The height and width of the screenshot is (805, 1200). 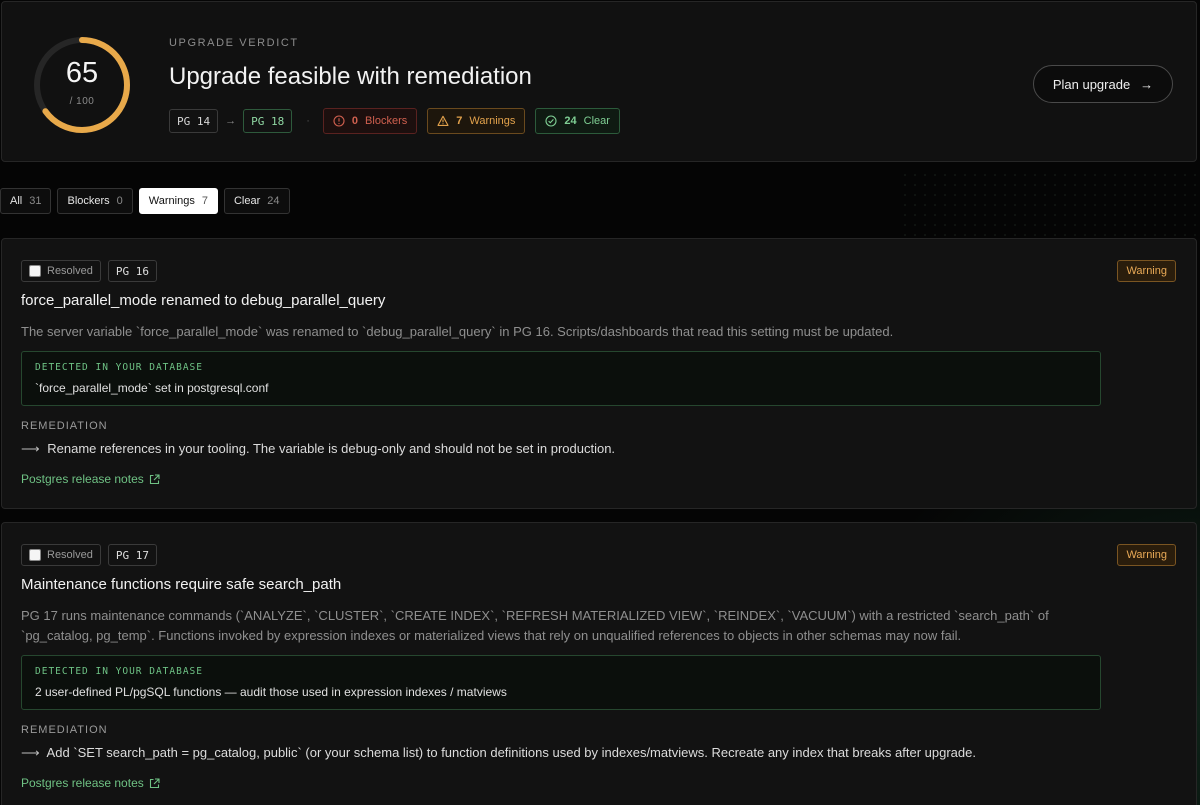 I want to click on pg-version-tag: PG 17, so click(x=132, y=555).